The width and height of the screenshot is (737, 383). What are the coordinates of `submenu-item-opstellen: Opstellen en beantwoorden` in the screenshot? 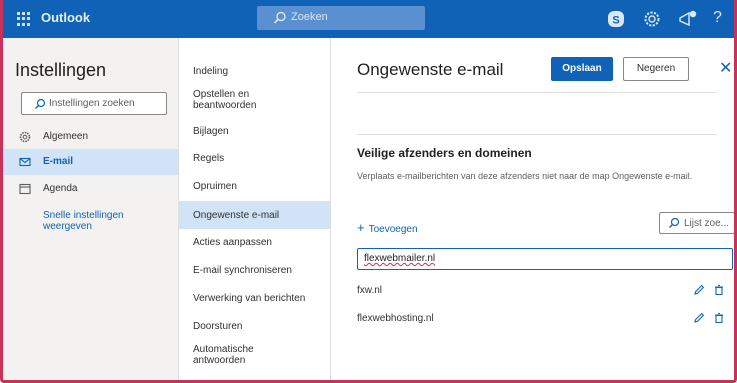 It's located at (254, 100).